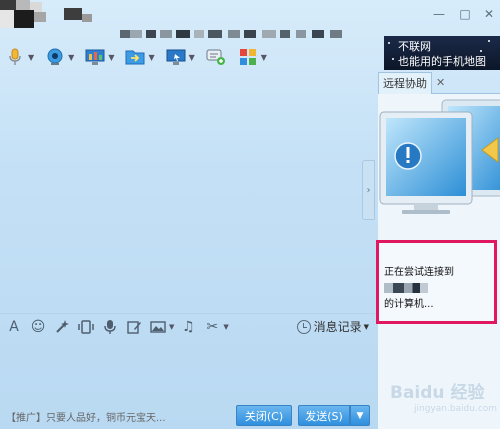 Image resolution: width=500 pixels, height=429 pixels. I want to click on chevron-right-icon: ›, so click(368, 190).